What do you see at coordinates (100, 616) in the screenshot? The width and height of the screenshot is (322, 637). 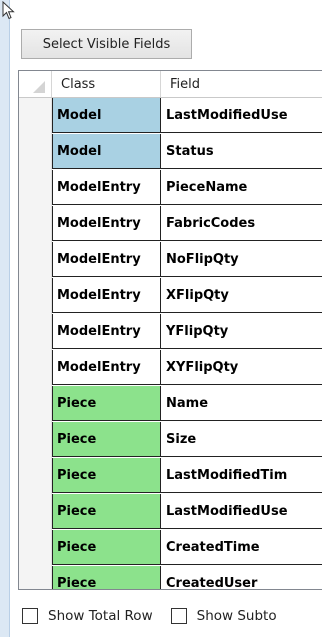 I see `show-total-row-label: Show Total Row` at bounding box center [100, 616].